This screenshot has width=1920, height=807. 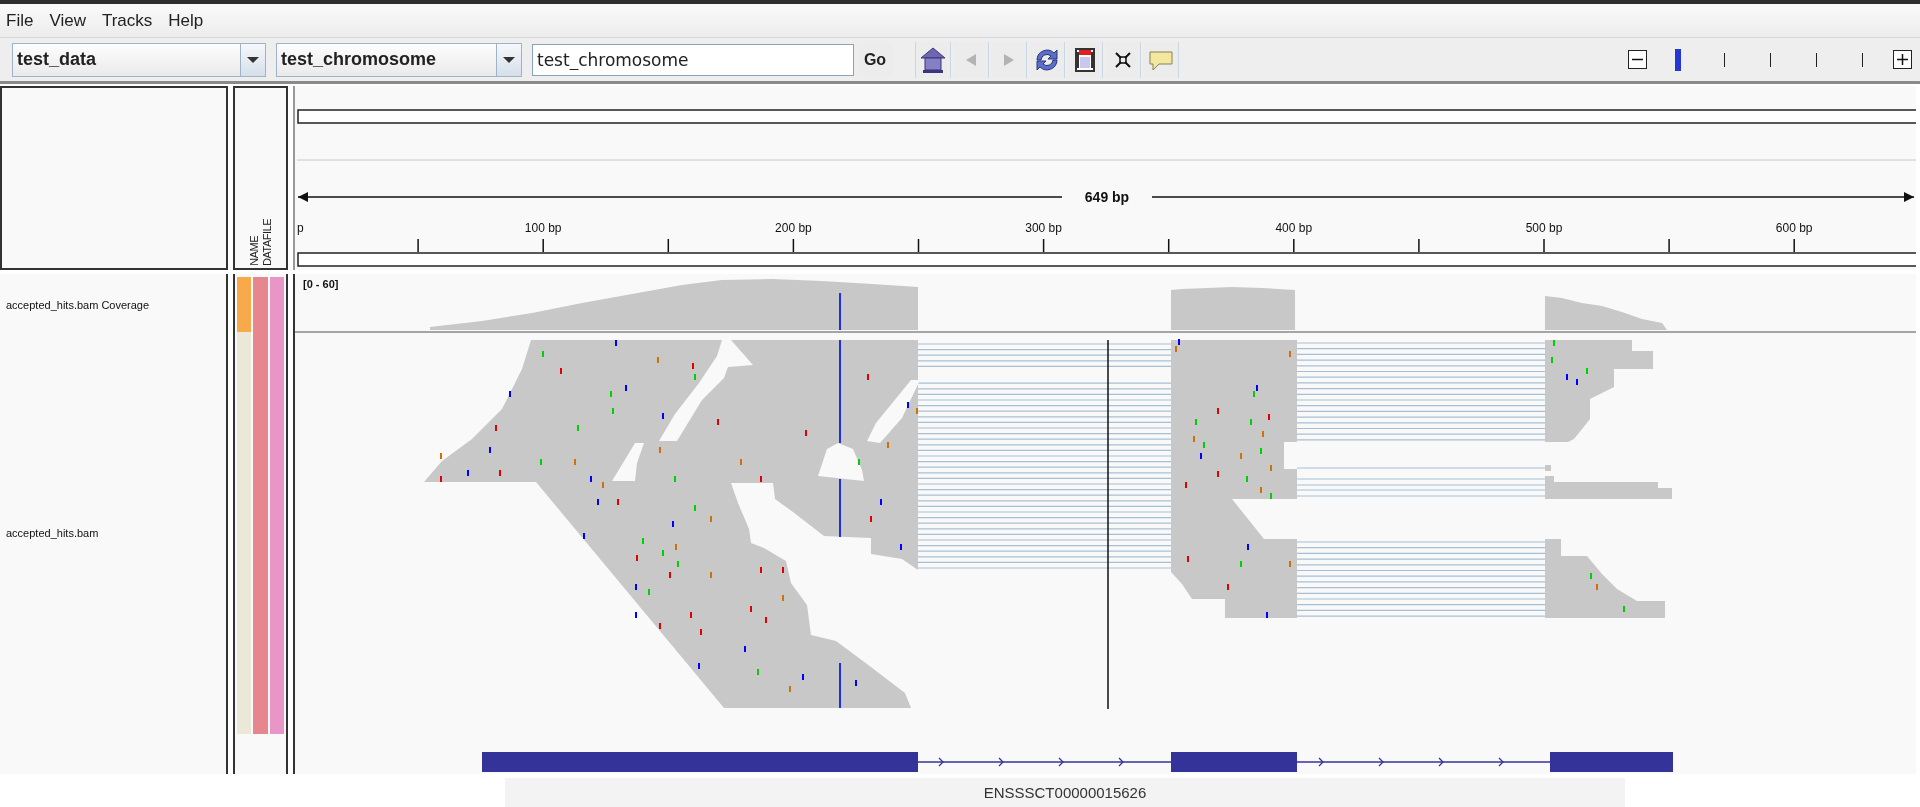 I want to click on span-label: 649 bp, so click(x=1107, y=197).